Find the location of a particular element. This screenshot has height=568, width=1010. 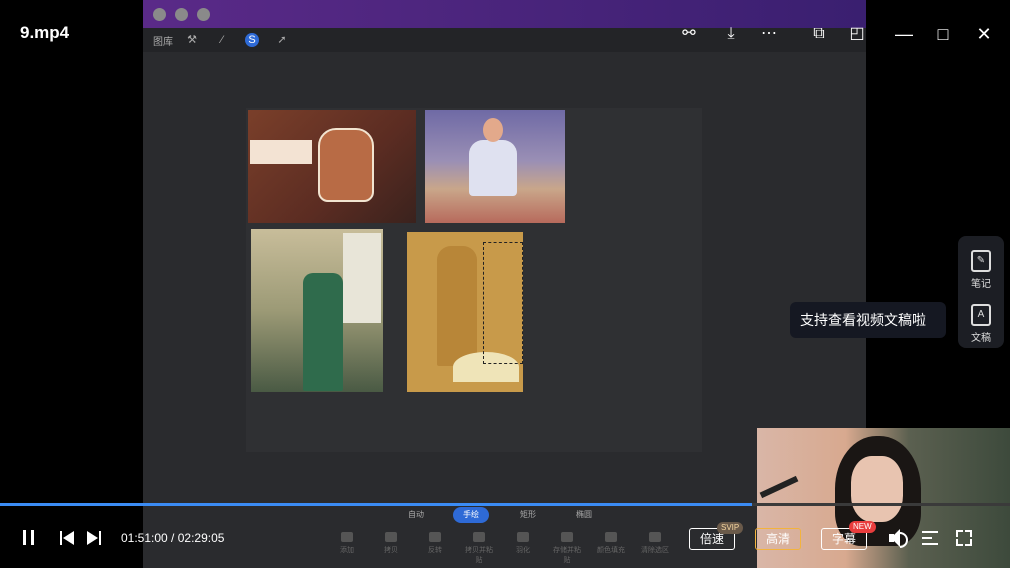

current-time: 01:51:00 is located at coordinates (144, 538).